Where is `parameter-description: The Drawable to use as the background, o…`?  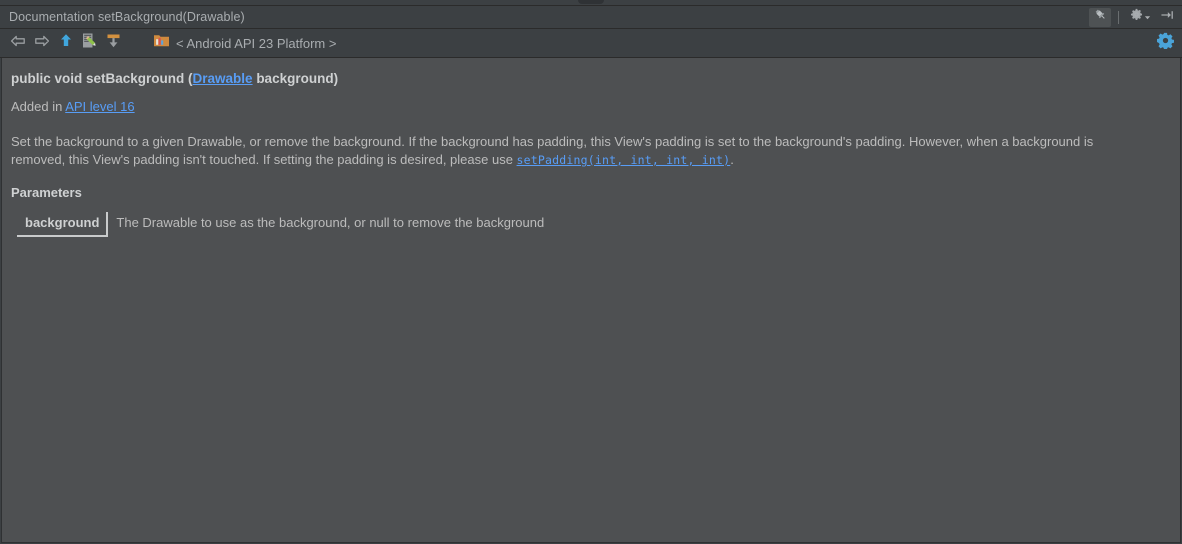
parameter-description: The Drawable to use as the background, o… is located at coordinates (330, 222).